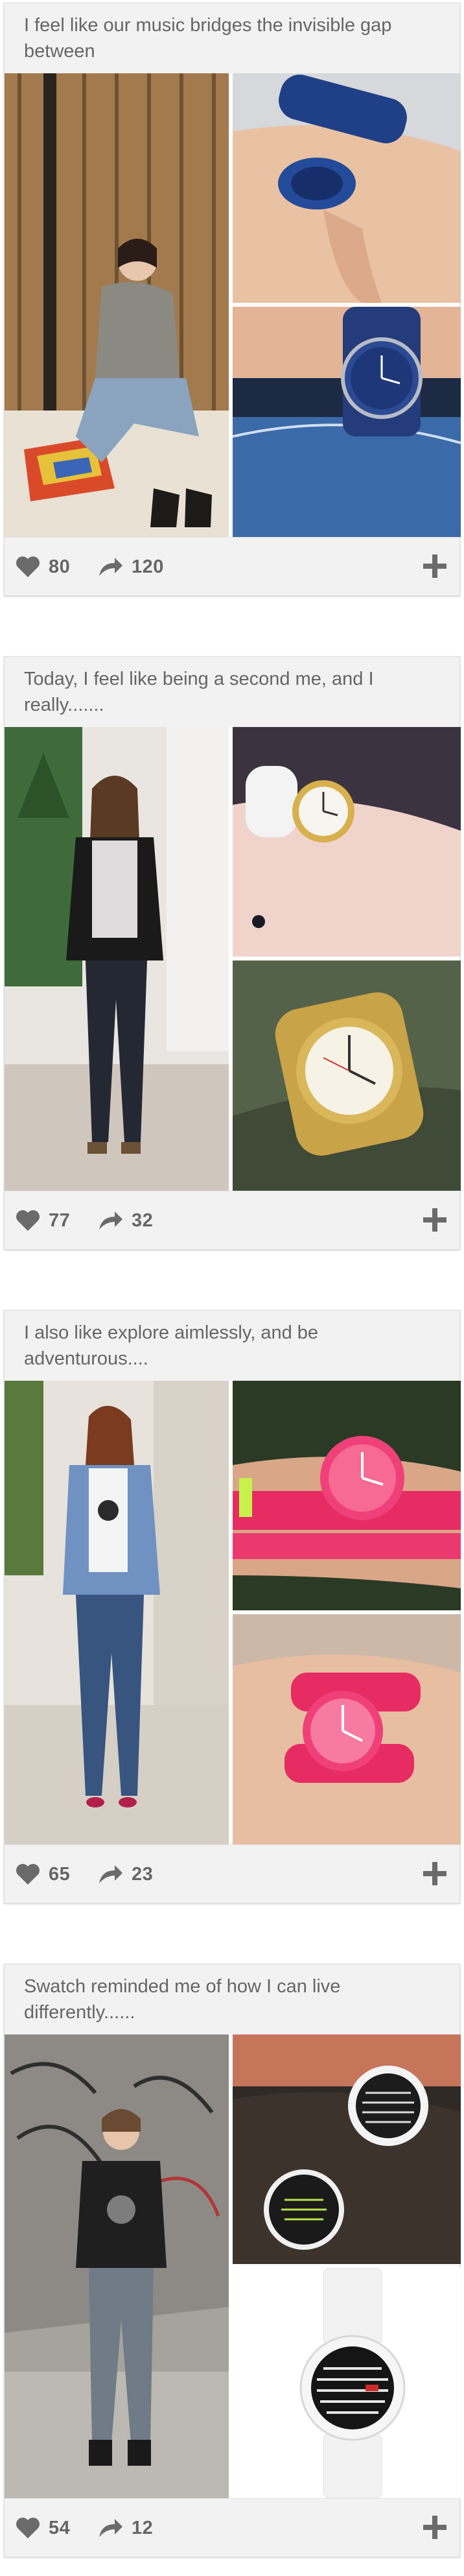 The width and height of the screenshot is (464, 2576). What do you see at coordinates (232, 566) in the screenshot?
I see `post-footer: 80 120` at bounding box center [232, 566].